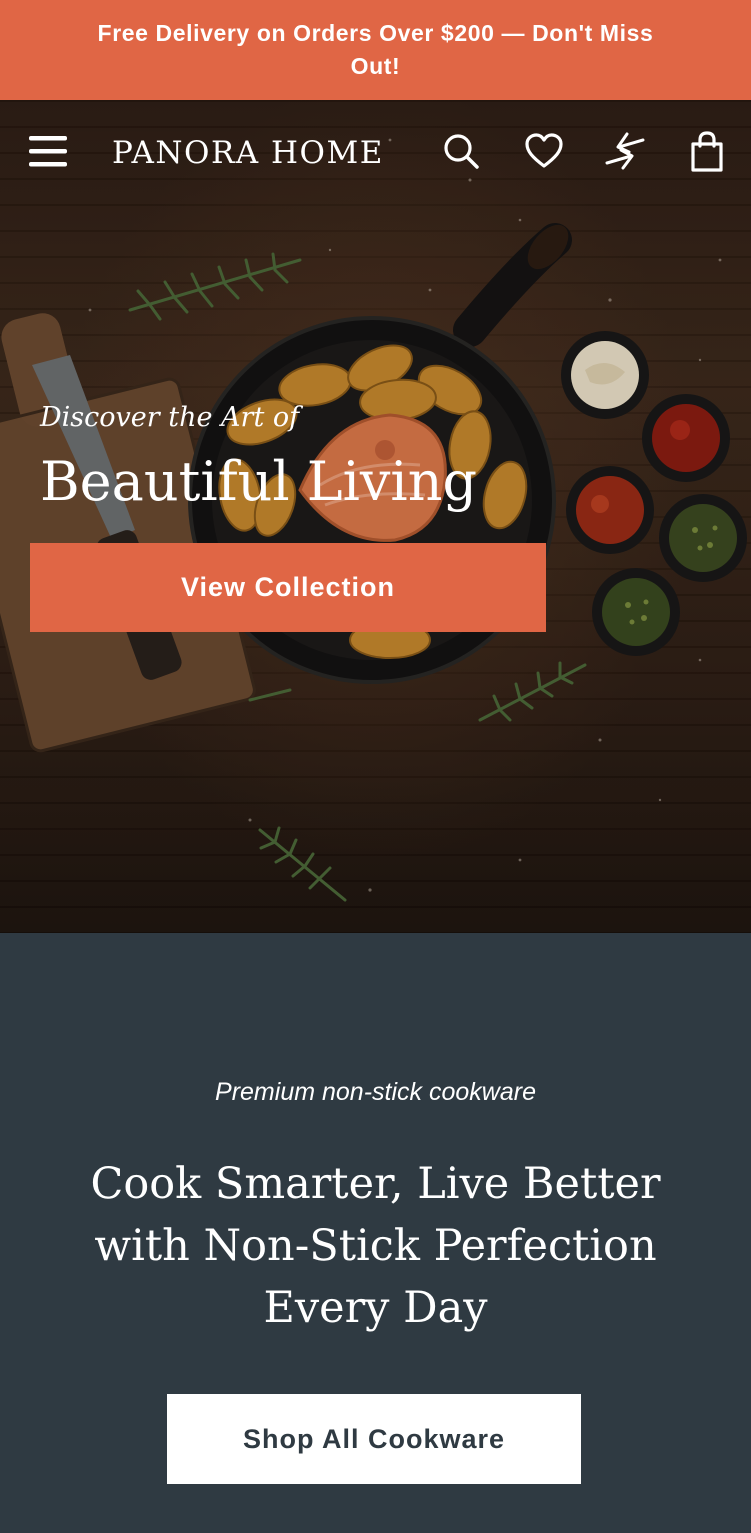 Image resolution: width=751 pixels, height=1533 pixels. Describe the element at coordinates (374, 1439) in the screenshot. I see `shop-all-cookware-button: Shop All Cookware` at that location.